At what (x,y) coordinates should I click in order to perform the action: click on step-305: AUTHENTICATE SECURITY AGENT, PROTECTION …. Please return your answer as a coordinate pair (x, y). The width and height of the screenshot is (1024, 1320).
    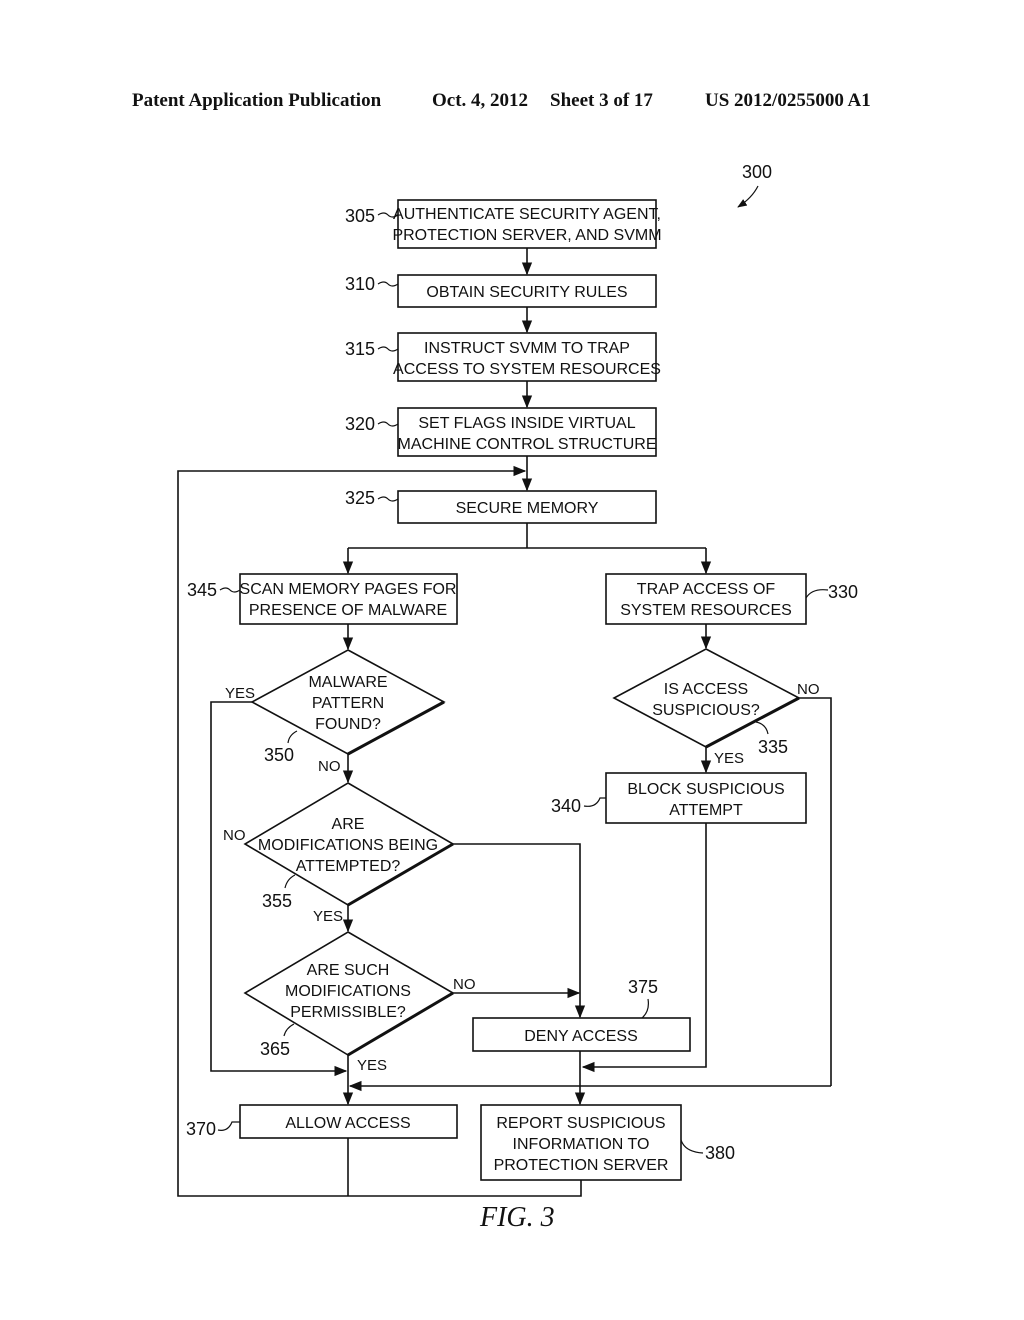
    Looking at the image, I should click on (503, 224).